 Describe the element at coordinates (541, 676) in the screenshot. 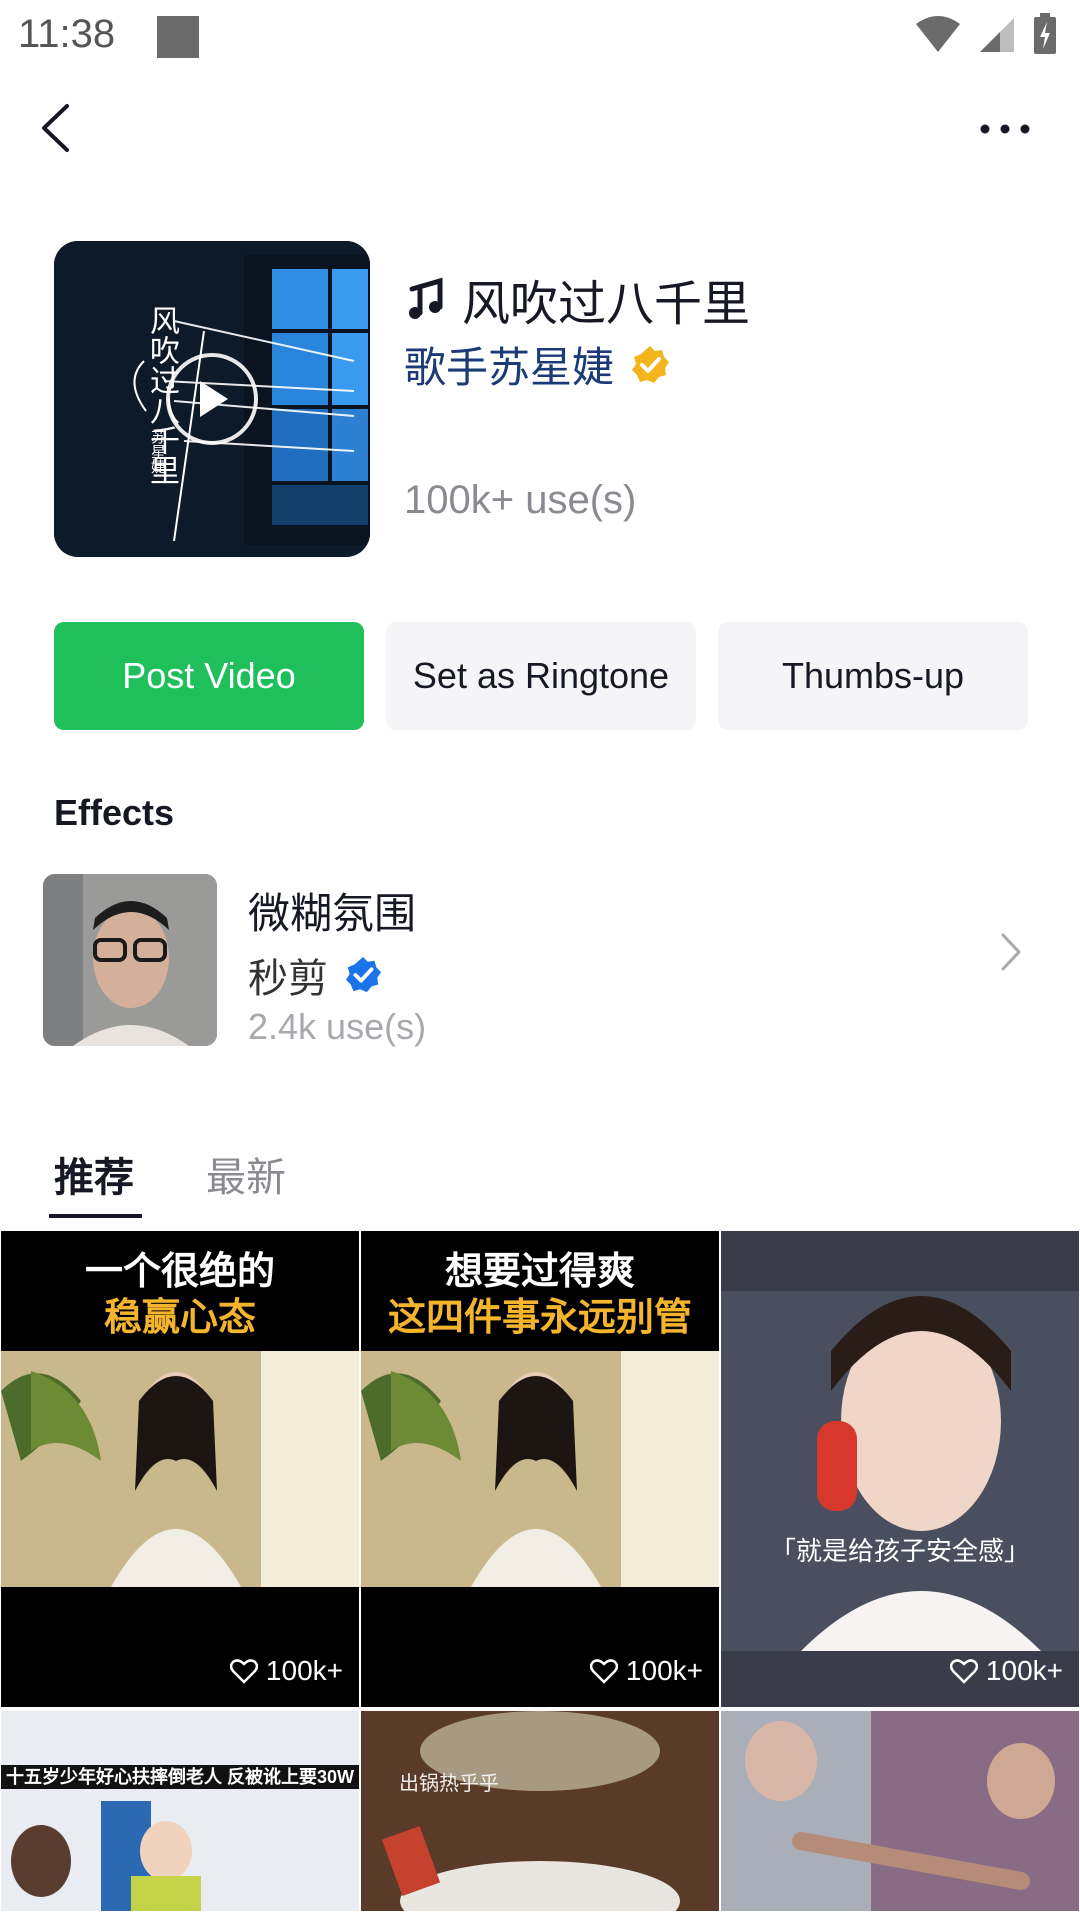

I see `set-ringtone-button: Set as Ringtone` at that location.